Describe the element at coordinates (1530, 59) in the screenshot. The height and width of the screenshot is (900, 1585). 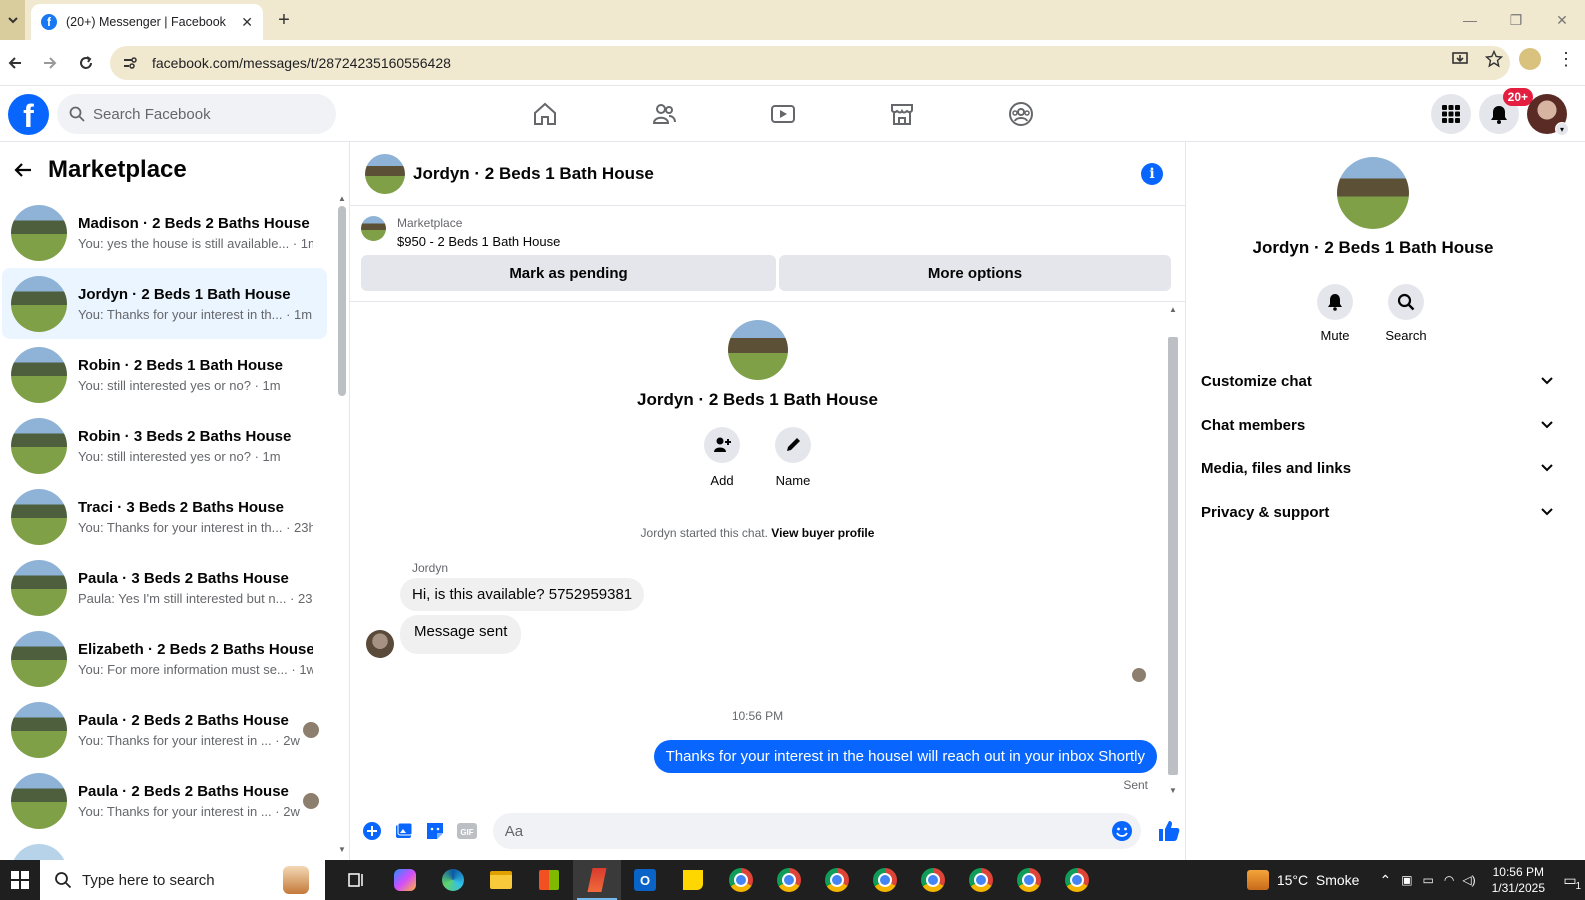
I see `browser-profile-avatar` at that location.